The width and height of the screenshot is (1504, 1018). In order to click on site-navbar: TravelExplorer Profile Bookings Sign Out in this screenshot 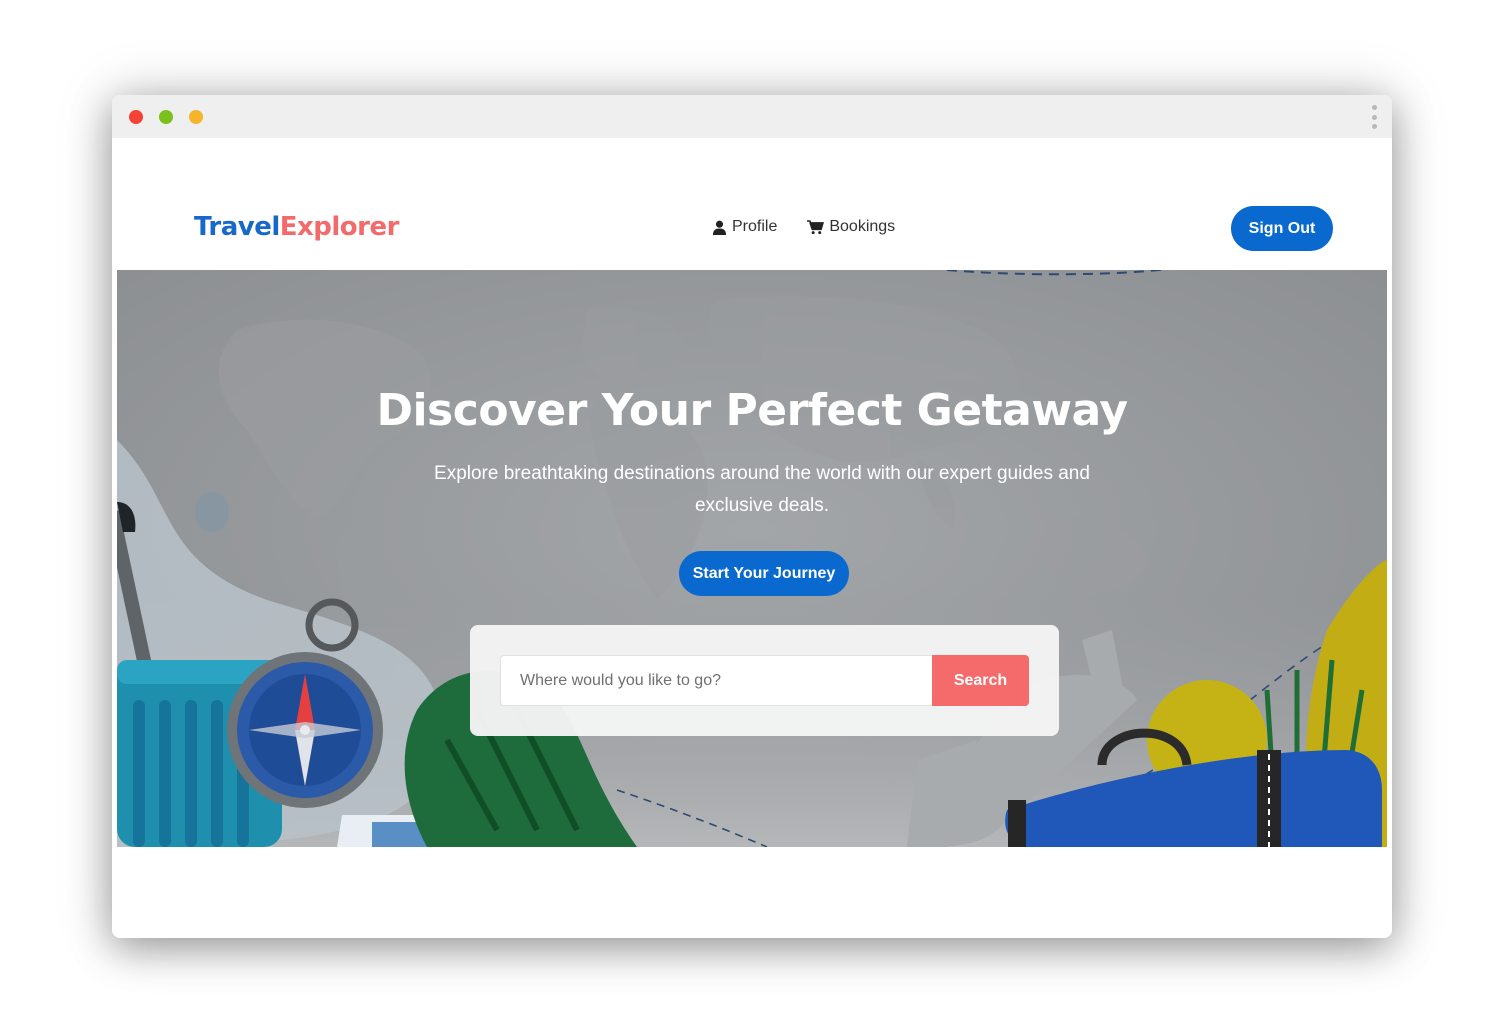, I will do `click(752, 204)`.